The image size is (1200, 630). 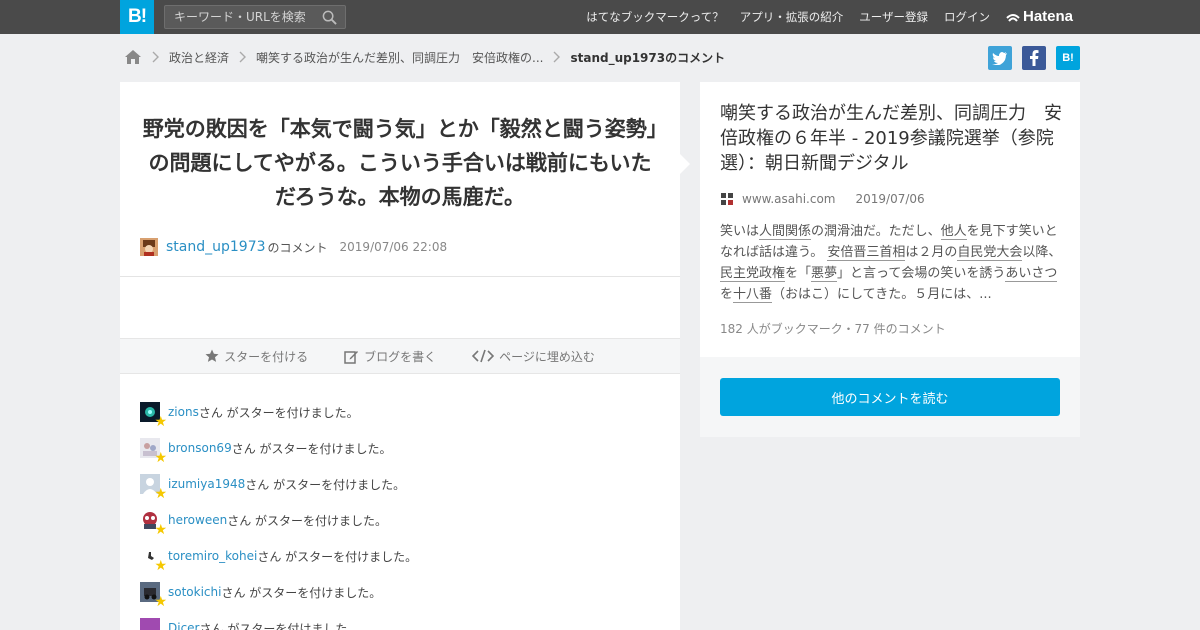 What do you see at coordinates (297, 247) in the screenshot?
I see `comment-suffix: のコメント` at bounding box center [297, 247].